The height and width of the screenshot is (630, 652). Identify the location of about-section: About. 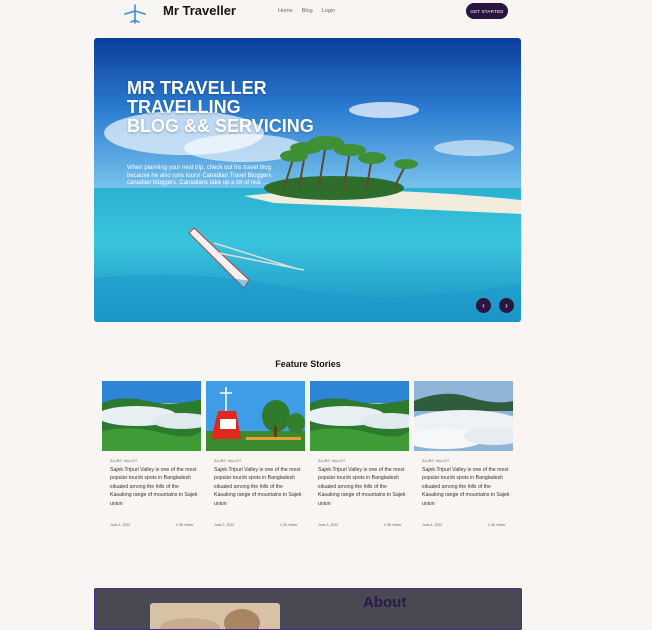
(308, 609).